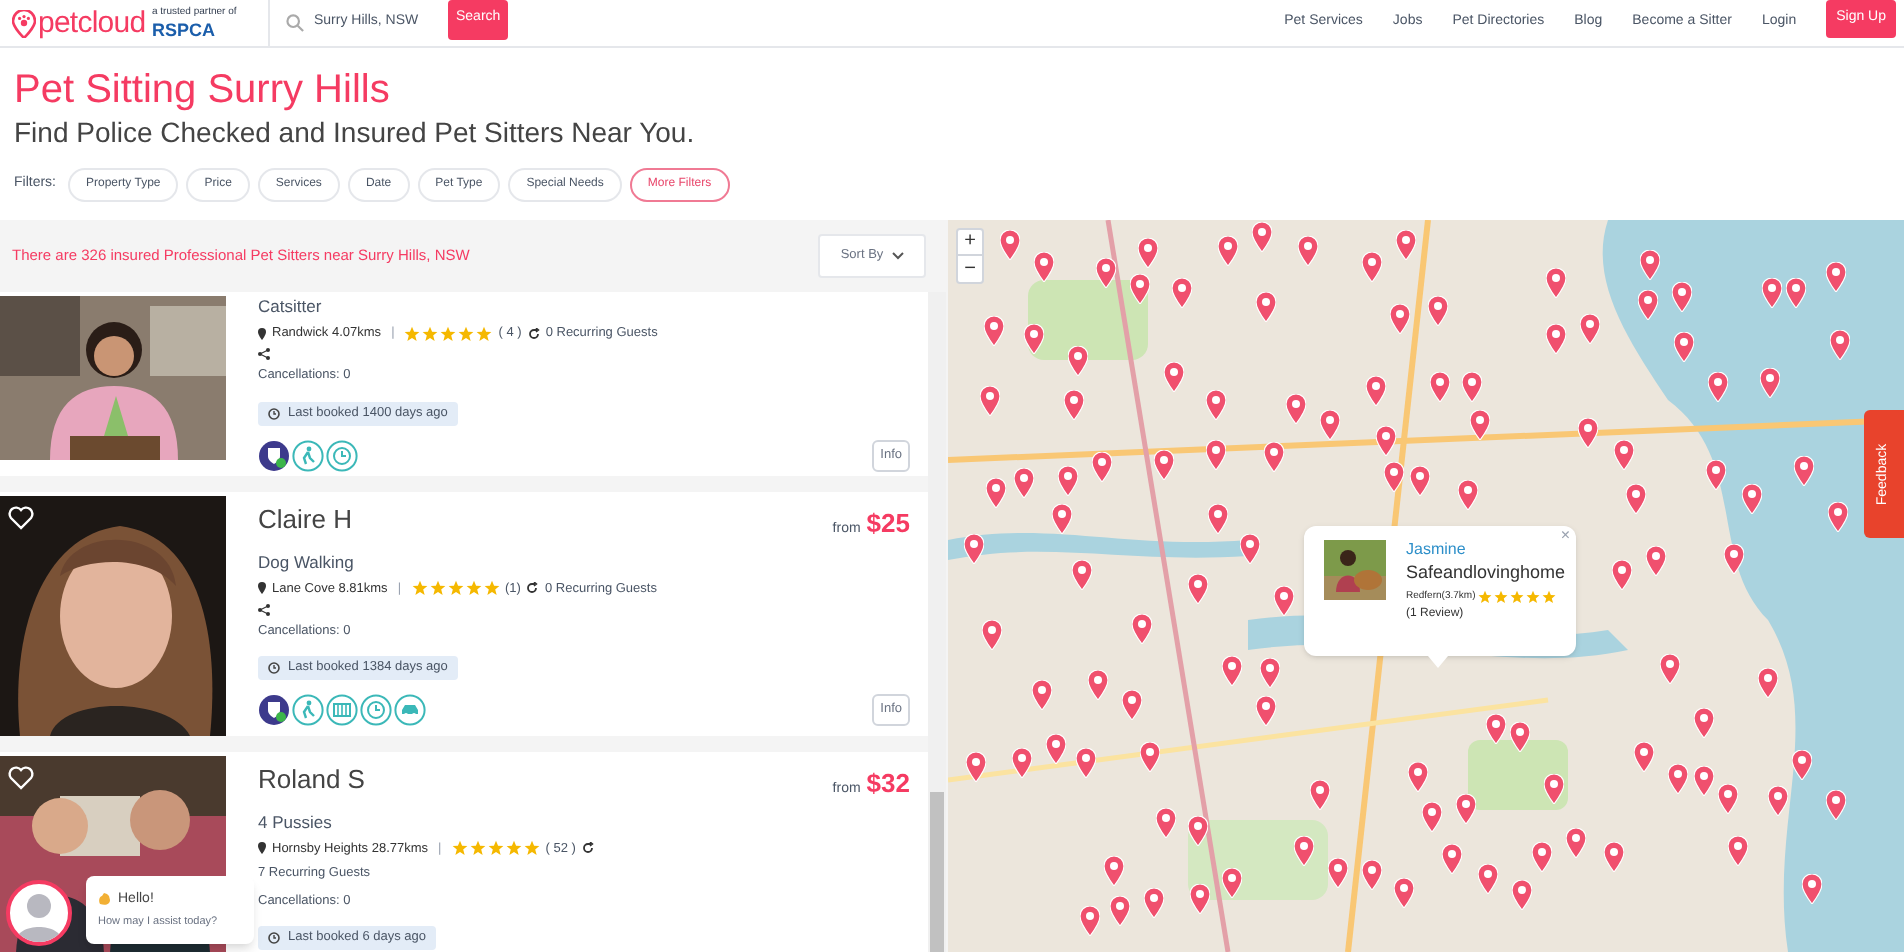 Image resolution: width=1904 pixels, height=952 pixels. Describe the element at coordinates (888, 784) in the screenshot. I see `price: $32` at that location.